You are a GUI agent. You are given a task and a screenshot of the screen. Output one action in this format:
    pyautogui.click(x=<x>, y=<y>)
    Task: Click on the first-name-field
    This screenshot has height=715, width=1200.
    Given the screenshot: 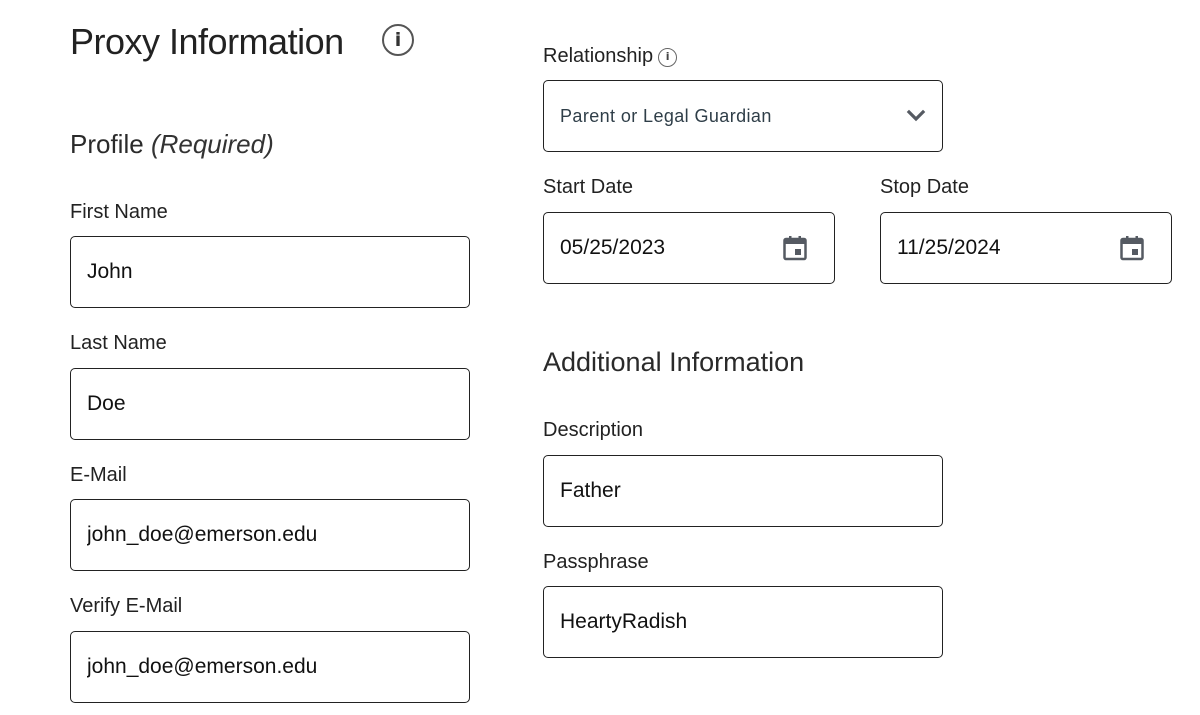 What is the action you would take?
    pyautogui.click(x=270, y=272)
    